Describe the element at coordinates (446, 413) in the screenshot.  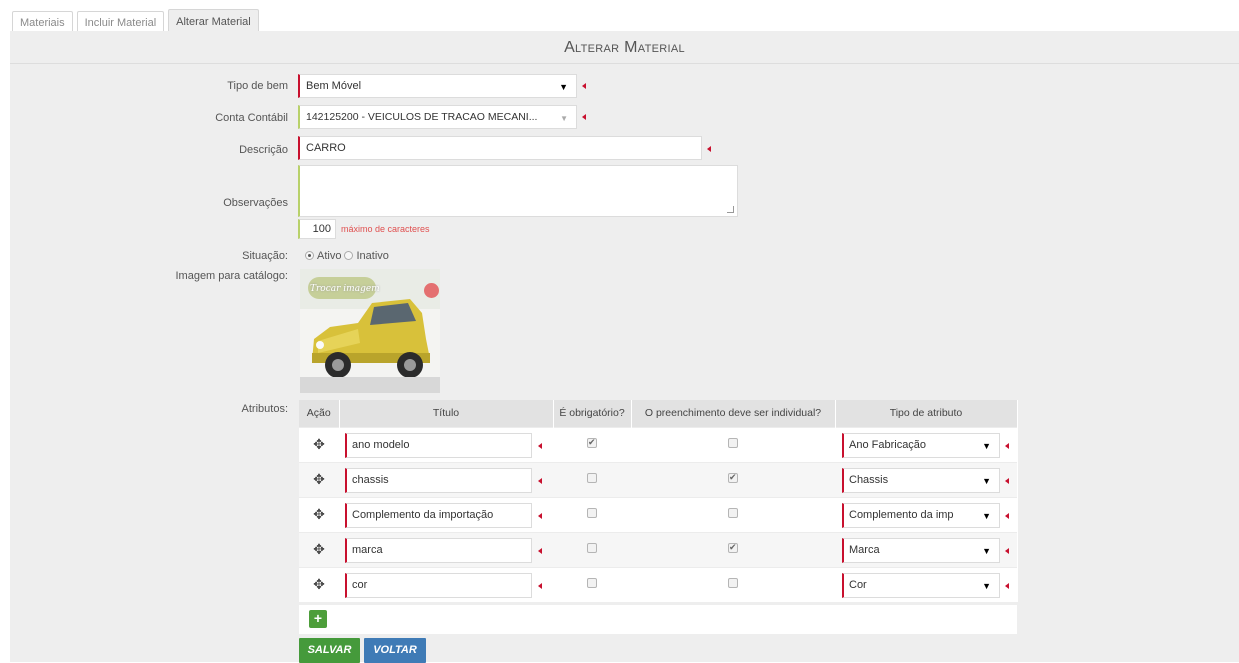
I see `column-header-titulo: Título` at that location.